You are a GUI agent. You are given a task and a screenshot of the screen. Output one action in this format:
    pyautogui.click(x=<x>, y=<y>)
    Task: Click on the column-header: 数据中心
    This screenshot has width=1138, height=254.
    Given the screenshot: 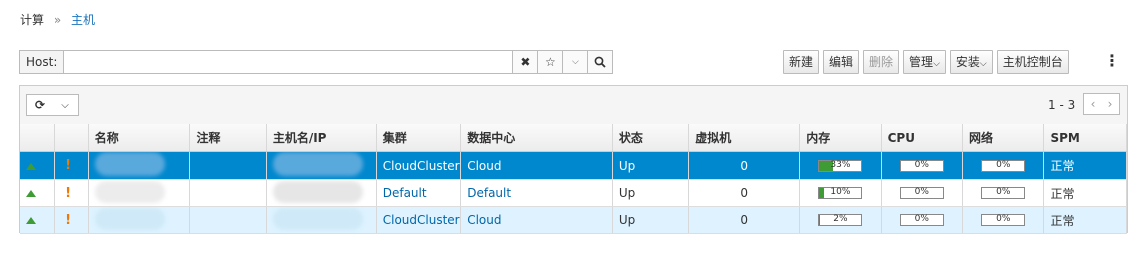 What is the action you would take?
    pyautogui.click(x=536, y=138)
    